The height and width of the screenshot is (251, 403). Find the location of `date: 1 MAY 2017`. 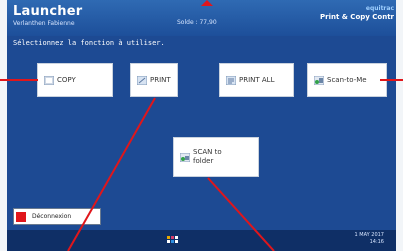

date: 1 MAY 2017 is located at coordinates (369, 235).